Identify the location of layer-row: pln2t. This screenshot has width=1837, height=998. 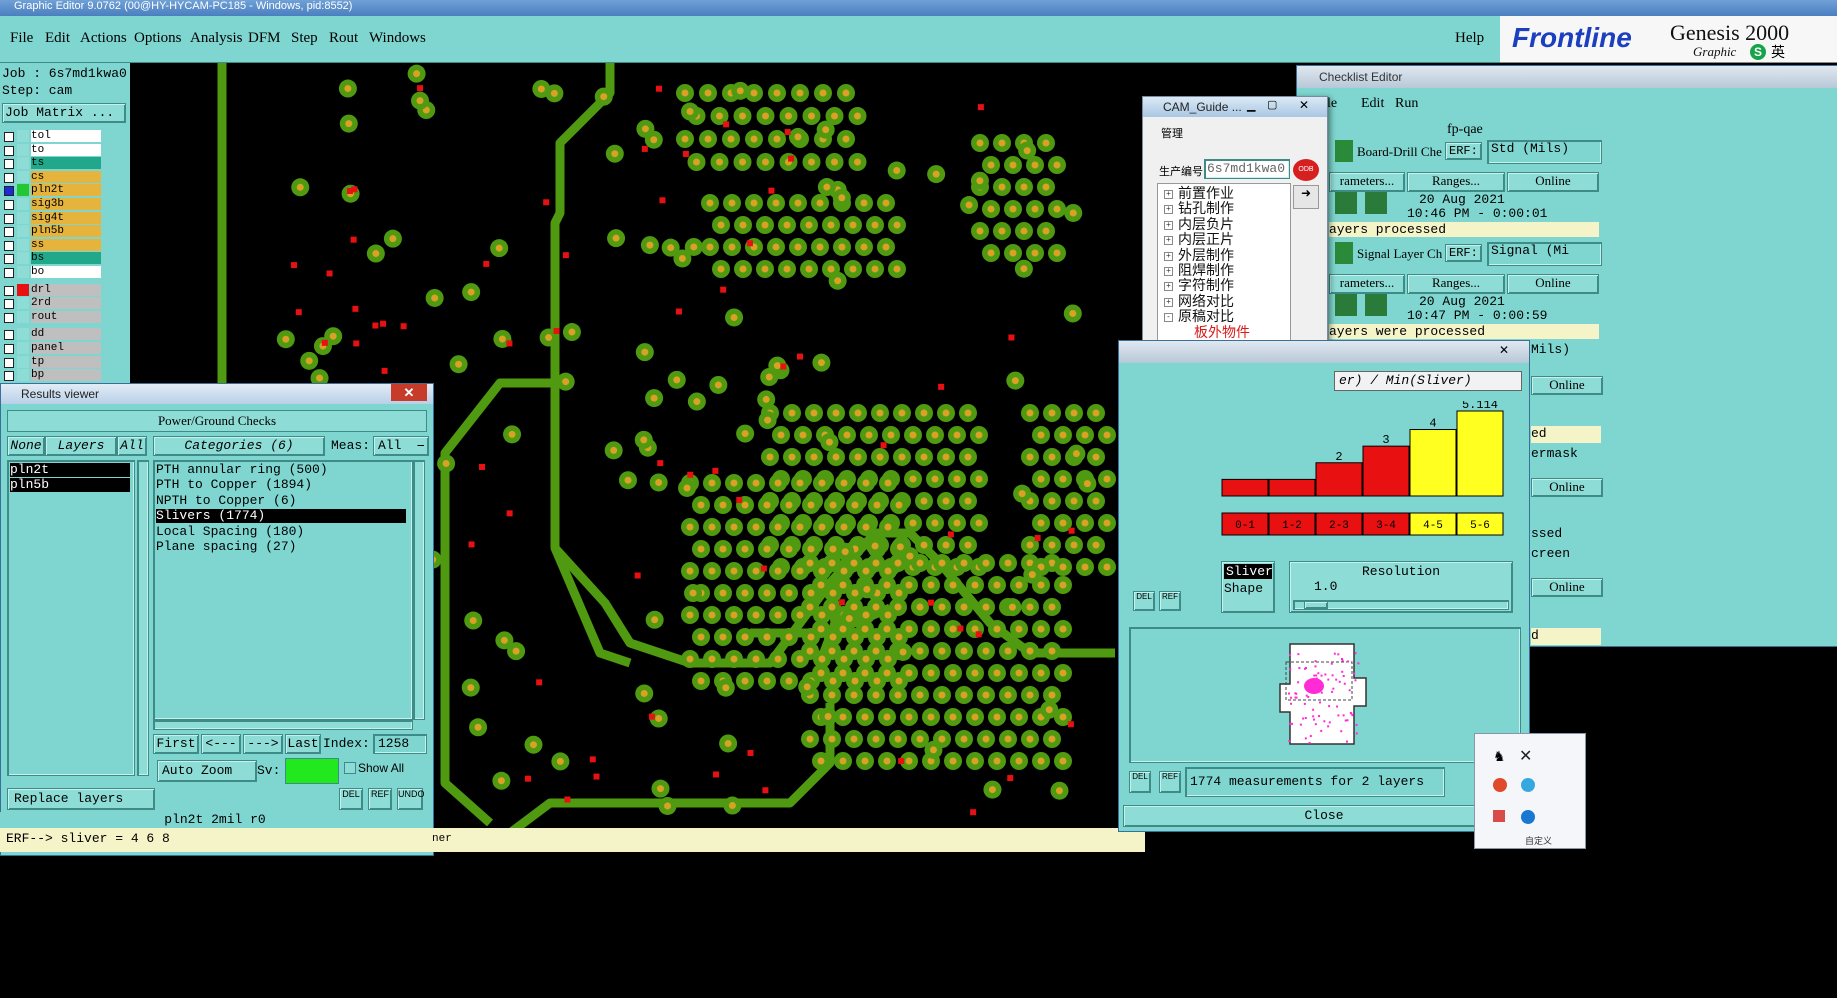
(52, 190).